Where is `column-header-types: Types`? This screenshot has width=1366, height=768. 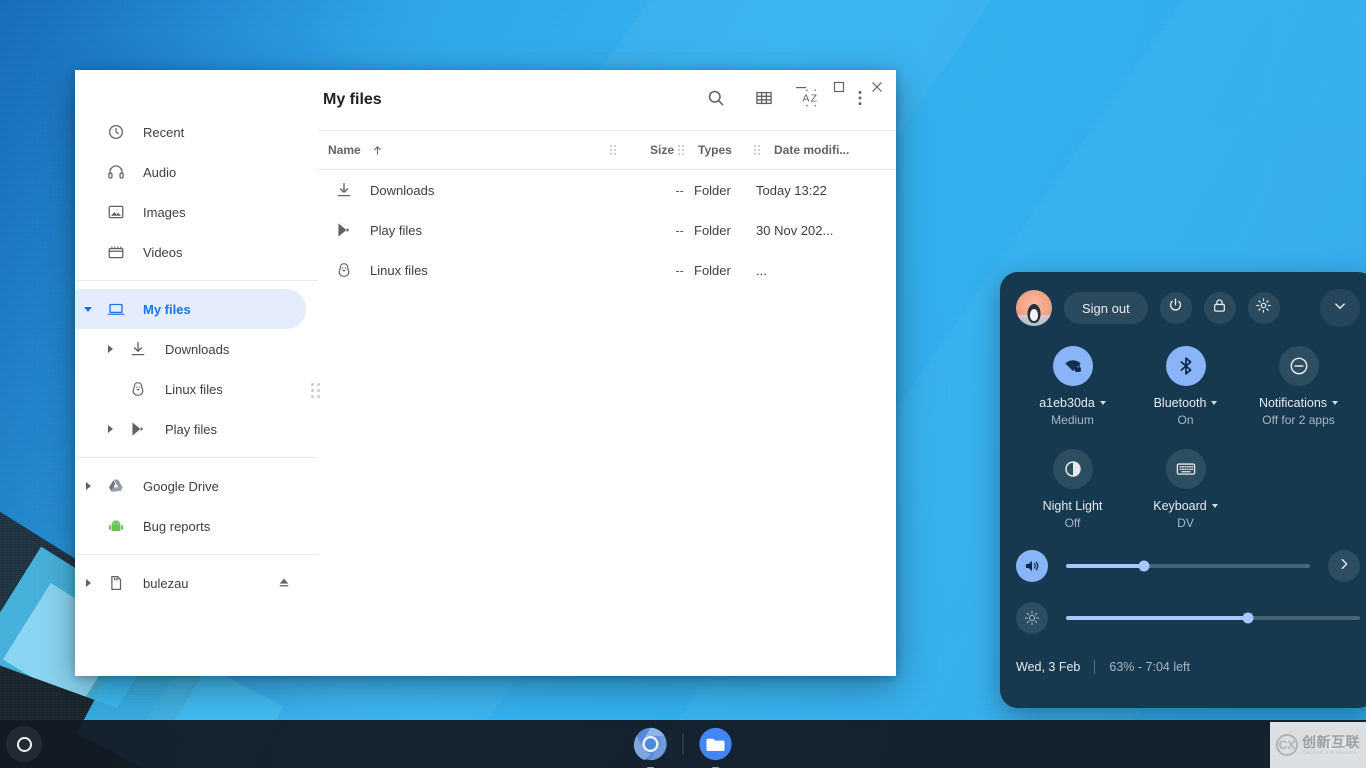
column-header-types: Types is located at coordinates (719, 150).